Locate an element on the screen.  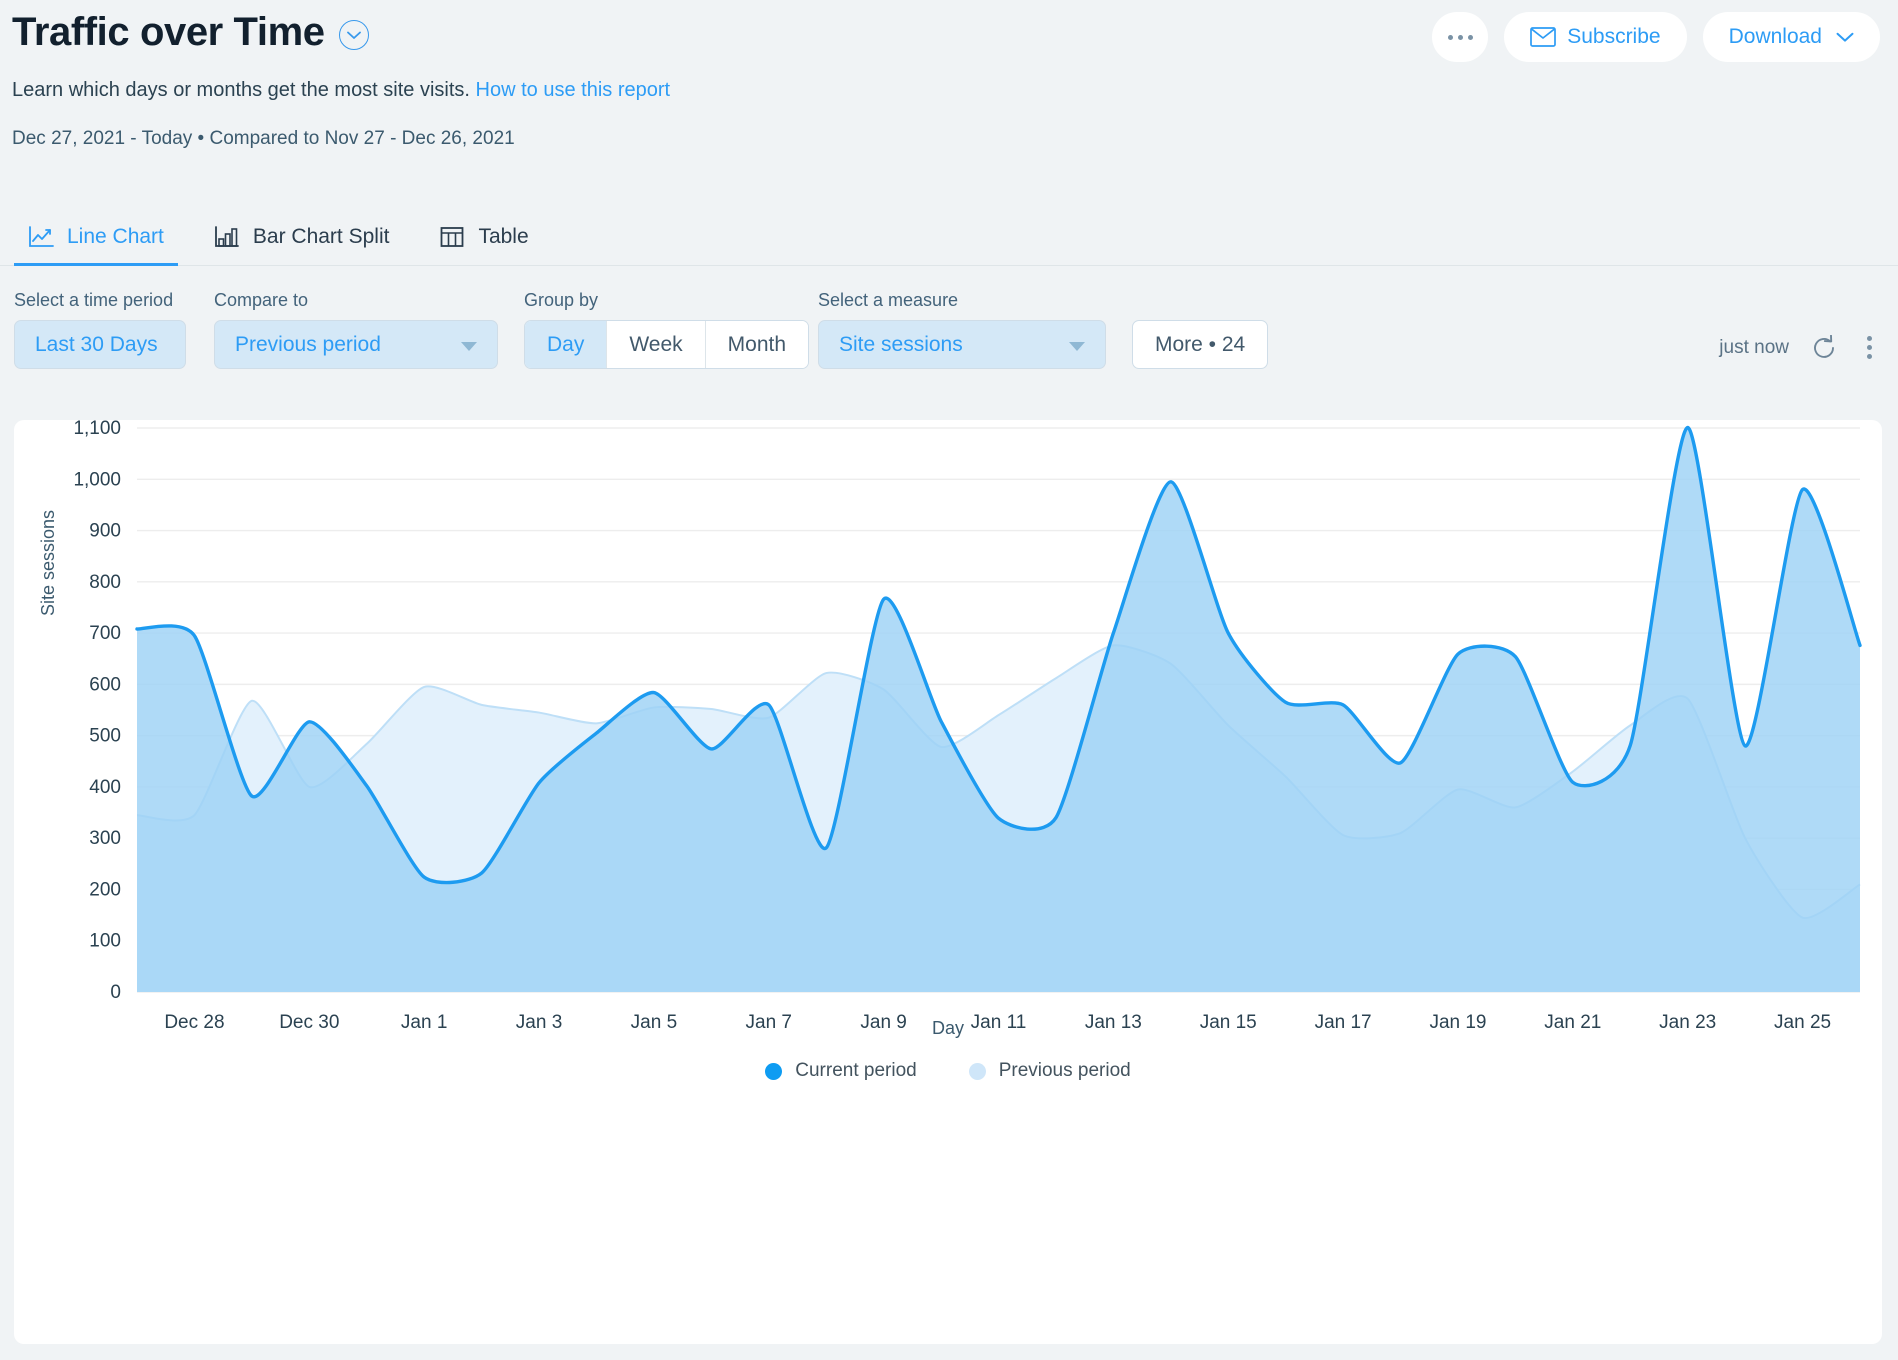
y-axis-tick-label: 300 is located at coordinates (105, 838).